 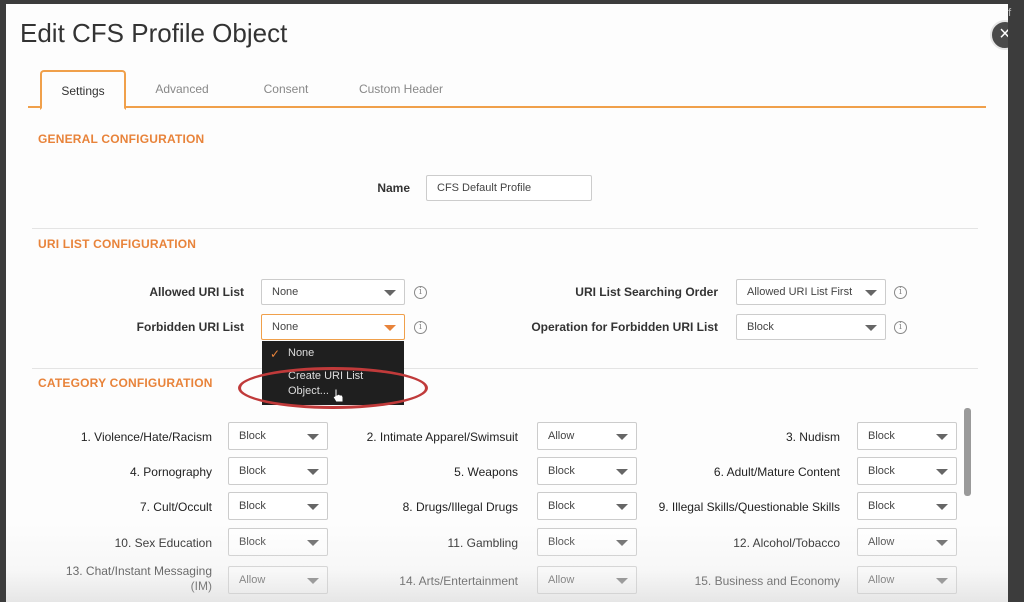 I want to click on category-label: 14. Arts/Entertainment, so click(x=458, y=581).